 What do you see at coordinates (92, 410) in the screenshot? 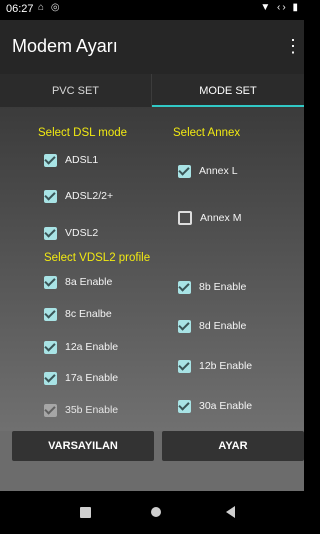
I see `checkbox-label: 35b Enable` at bounding box center [92, 410].